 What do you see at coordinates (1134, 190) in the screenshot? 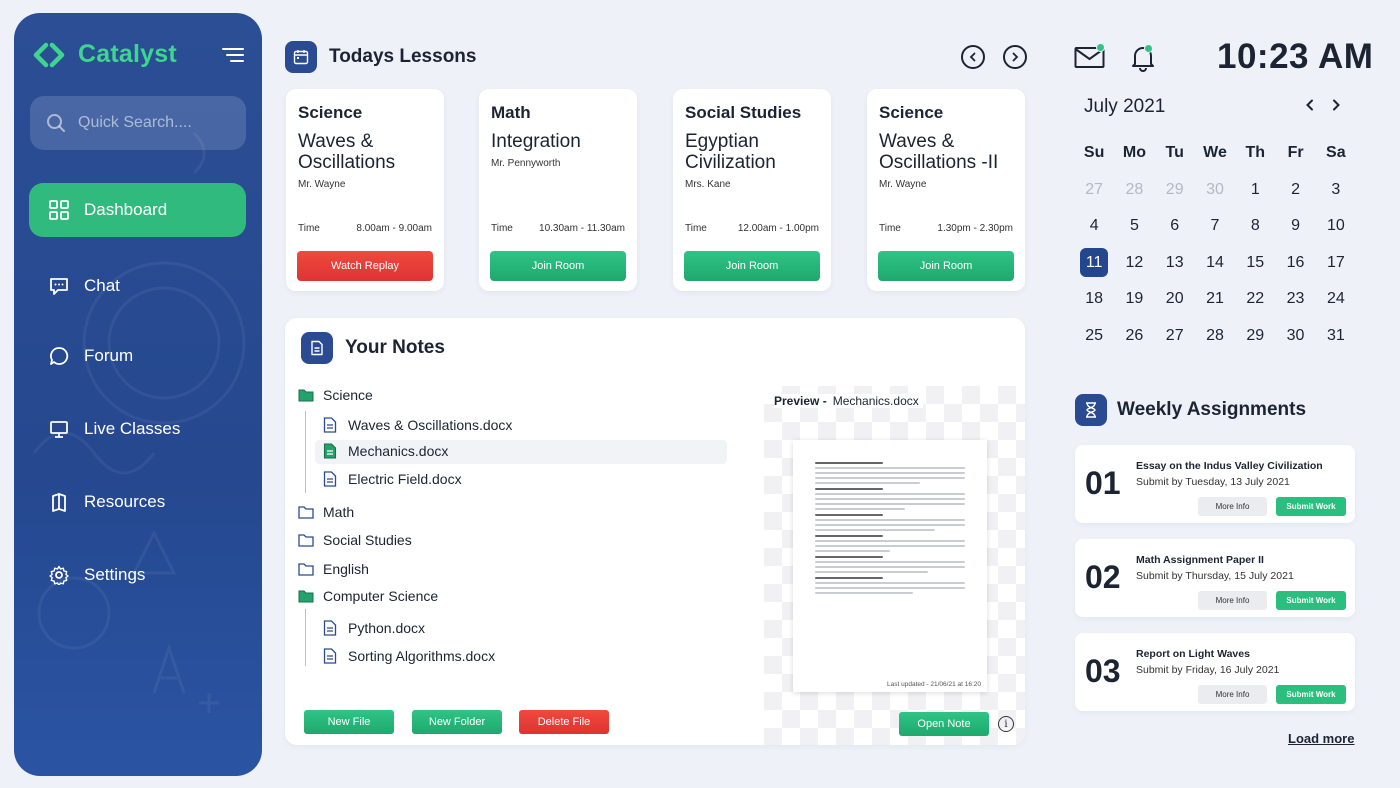
I see `calendar-day-prev-month: 28` at bounding box center [1134, 190].